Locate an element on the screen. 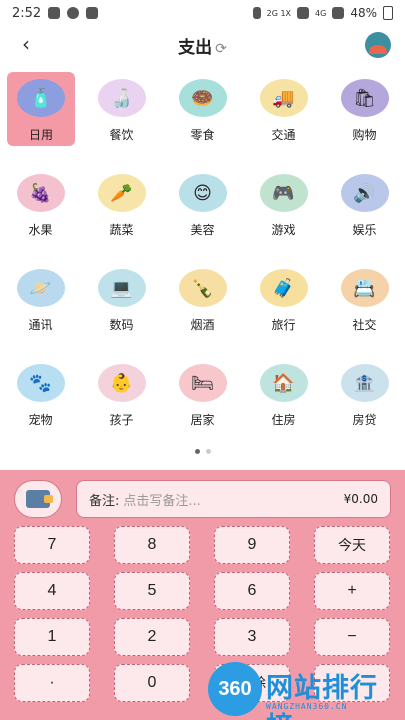 The image size is (405, 720). key-5: 5 is located at coordinates (152, 591).